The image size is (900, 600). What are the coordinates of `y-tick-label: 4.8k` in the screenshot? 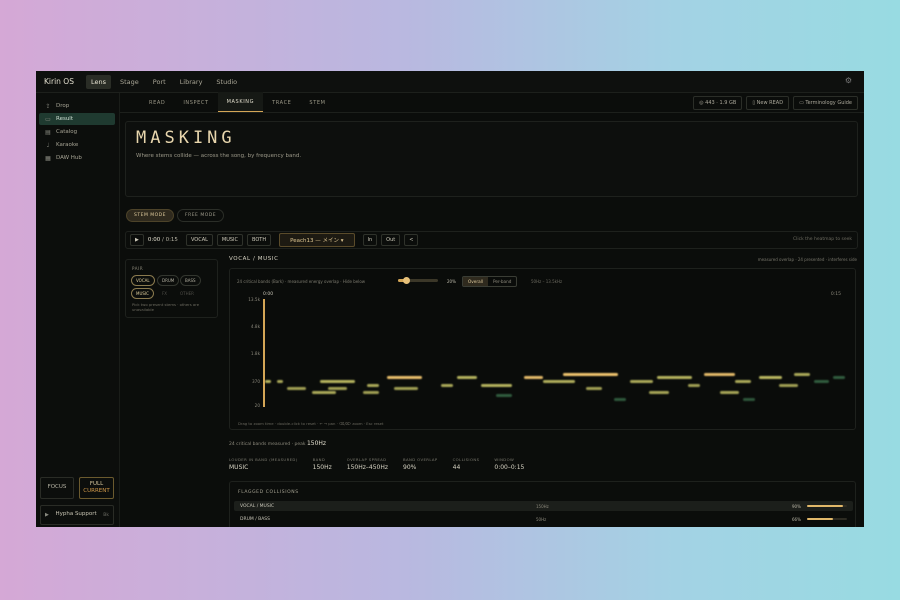 It's located at (255, 326).